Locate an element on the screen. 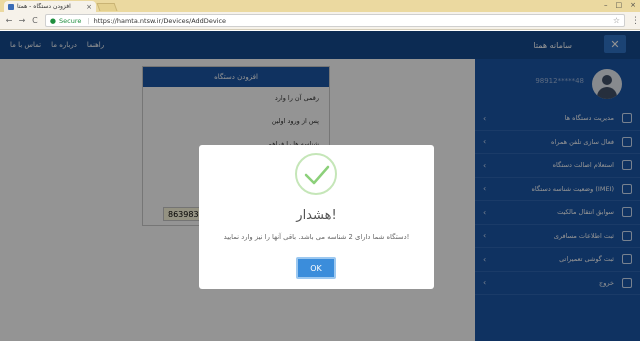 The height and width of the screenshot is (341, 640). forward-icon: → is located at coordinates (22, 20).